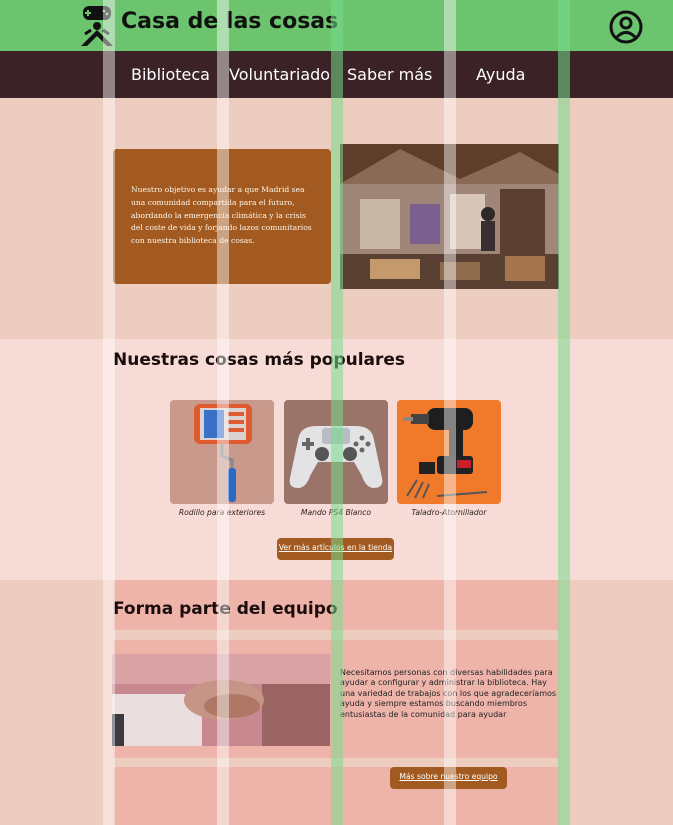 The image size is (673, 825). I want to click on gamepad-person-icon, so click(97, 26).